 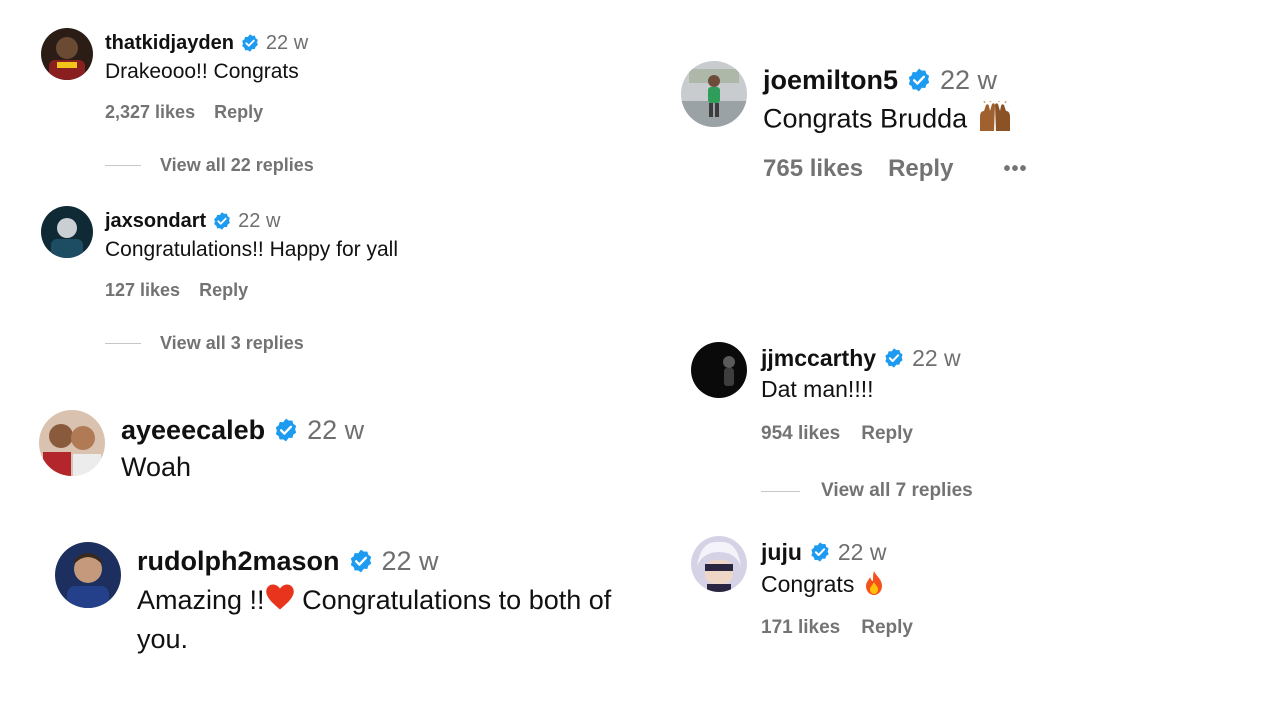 I want to click on comment-header: jaxsondart 22 w, so click(x=192, y=221).